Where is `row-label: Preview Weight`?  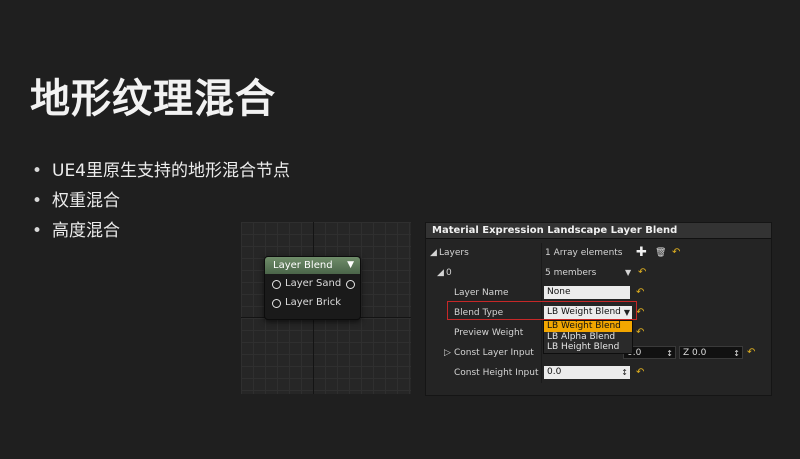 row-label: Preview Weight is located at coordinates (489, 333).